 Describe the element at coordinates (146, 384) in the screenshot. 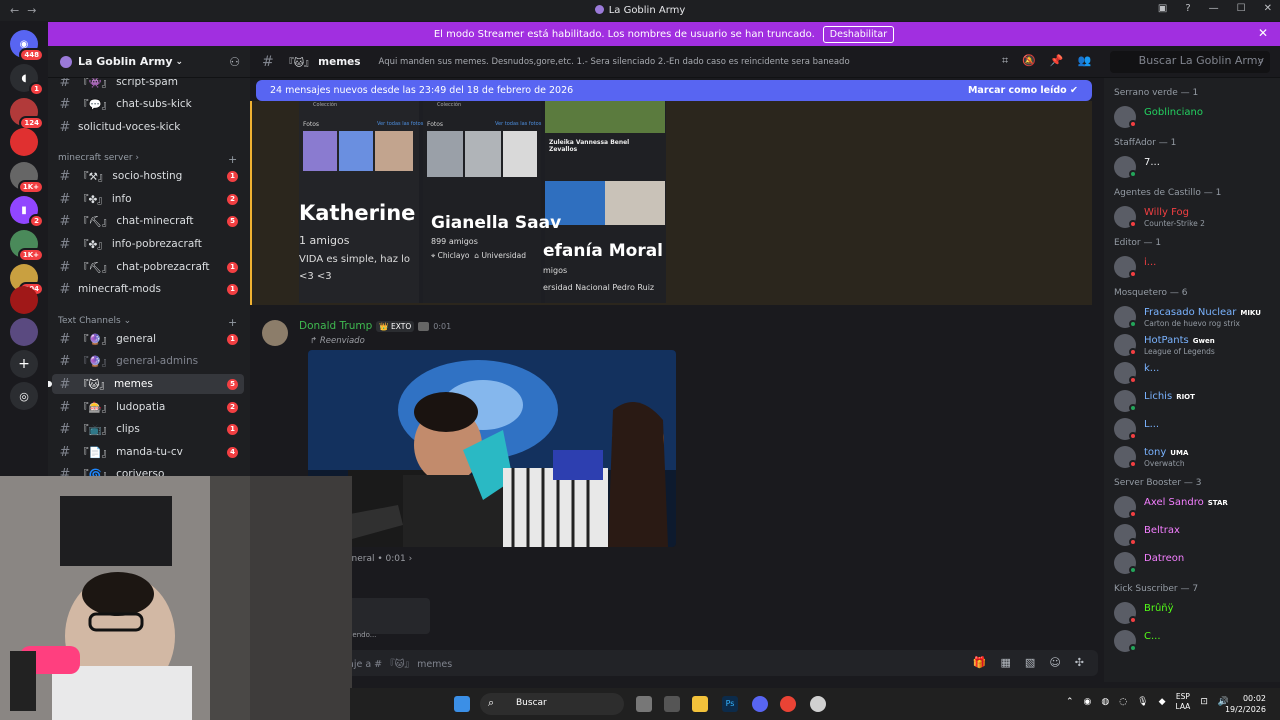

I see `channel-memes: # 『🐱』 memes 5` at that location.